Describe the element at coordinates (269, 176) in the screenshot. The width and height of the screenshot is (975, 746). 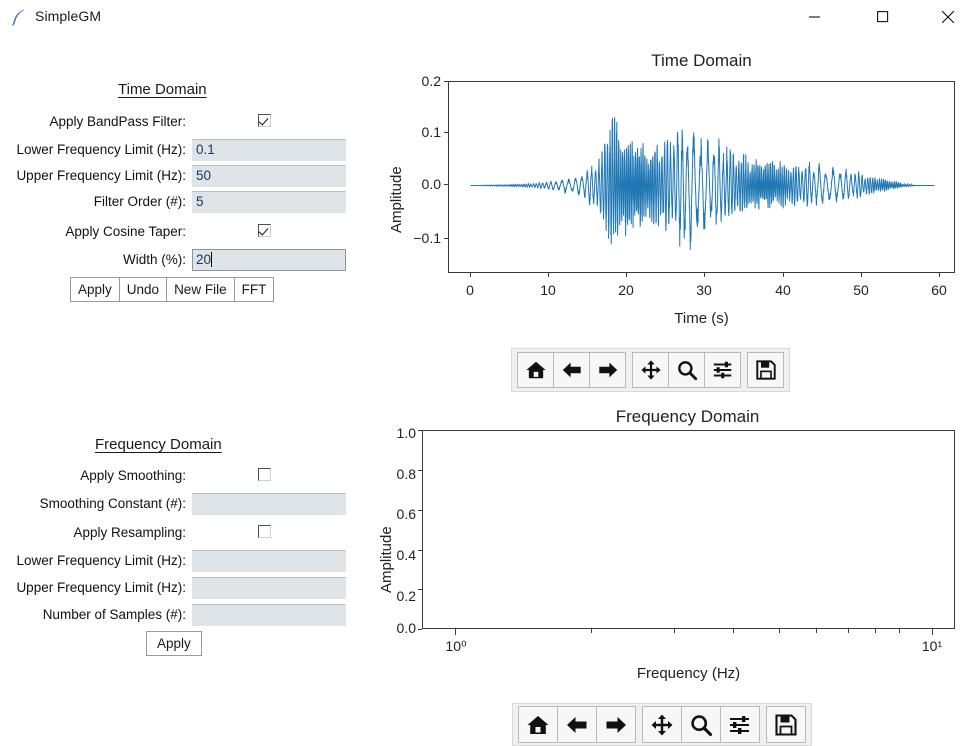
I see `input-upper-frequency-limit-time: 50` at that location.